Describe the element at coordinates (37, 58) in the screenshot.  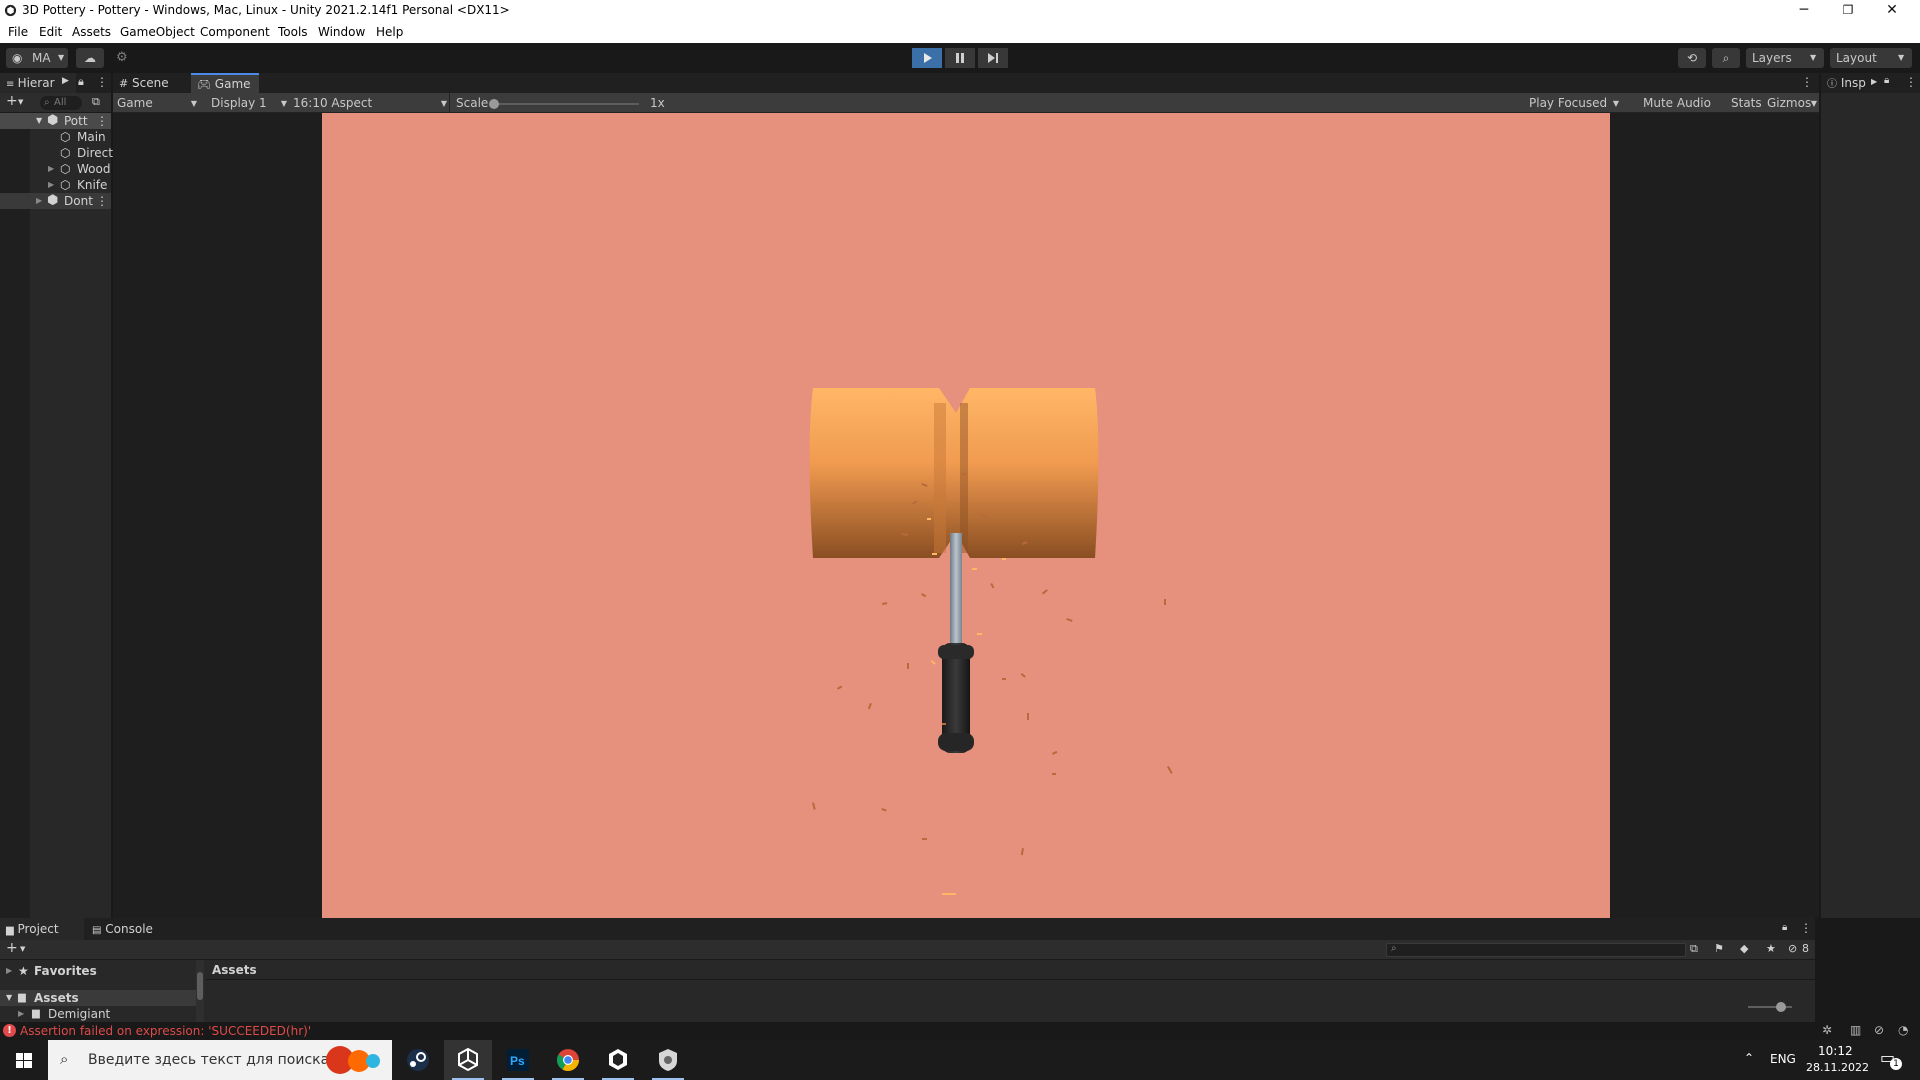
I see `account-dropdown: ◉ MA ▼` at that location.